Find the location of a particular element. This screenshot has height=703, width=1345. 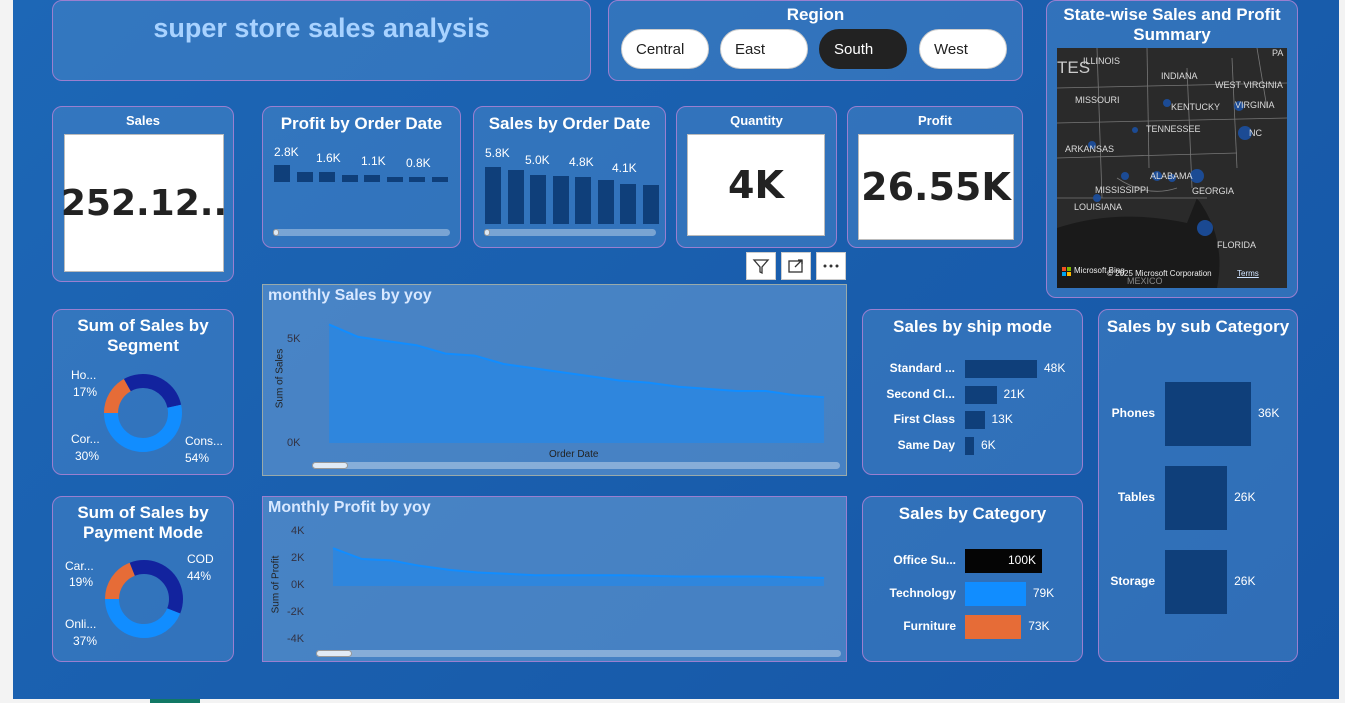

category-label: Phones is located at coordinates (1133, 413).